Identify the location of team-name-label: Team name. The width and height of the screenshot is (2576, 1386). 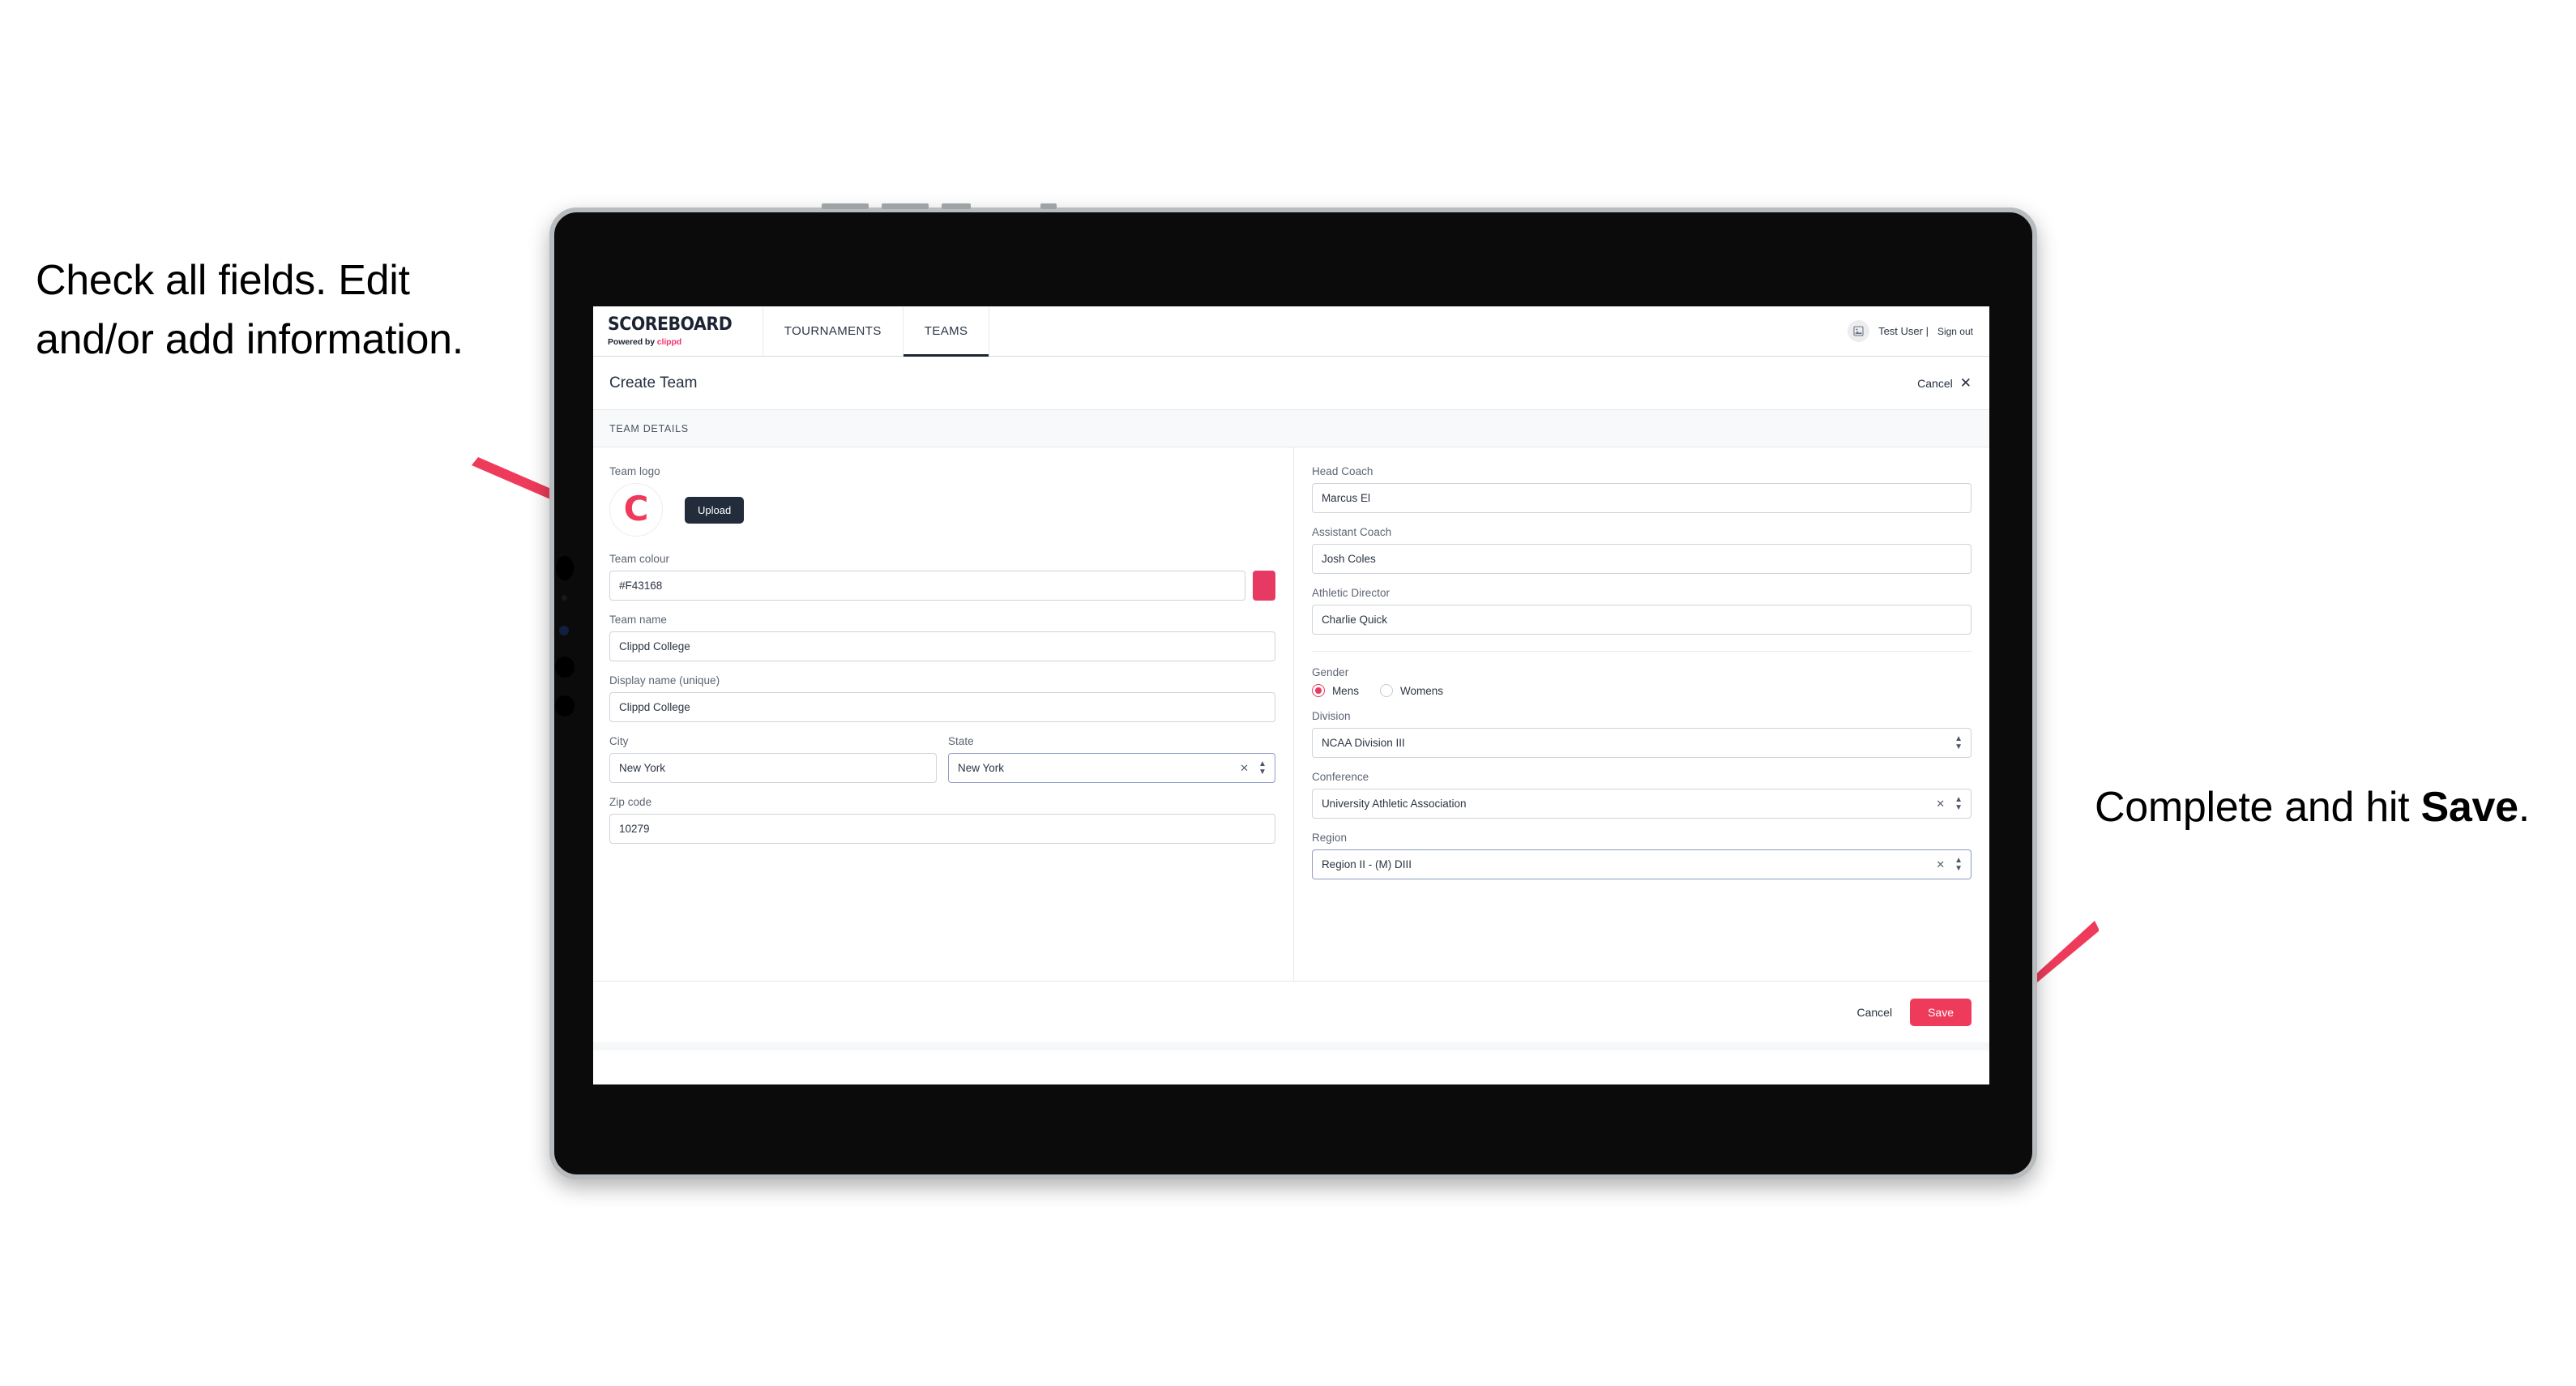
(638, 620).